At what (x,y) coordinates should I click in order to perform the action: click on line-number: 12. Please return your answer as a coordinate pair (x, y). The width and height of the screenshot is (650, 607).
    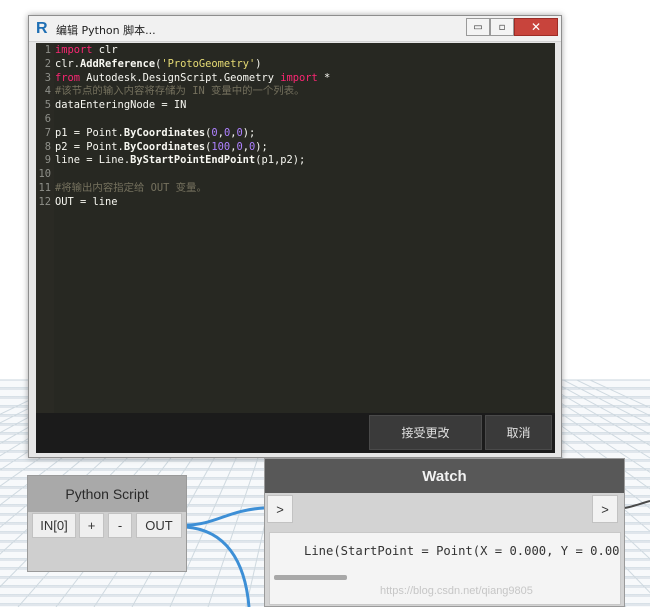
    Looking at the image, I should click on (44, 201).